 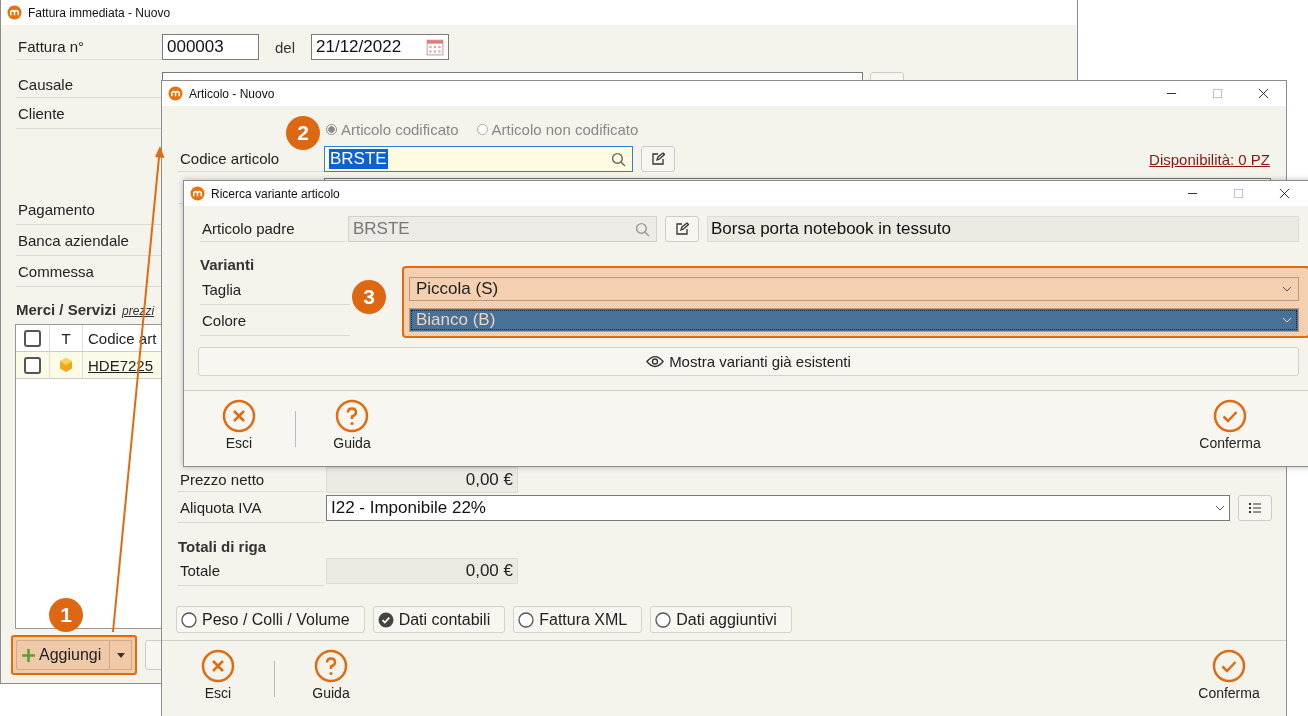 I want to click on net-price-field: 0,00 €, so click(x=422, y=480).